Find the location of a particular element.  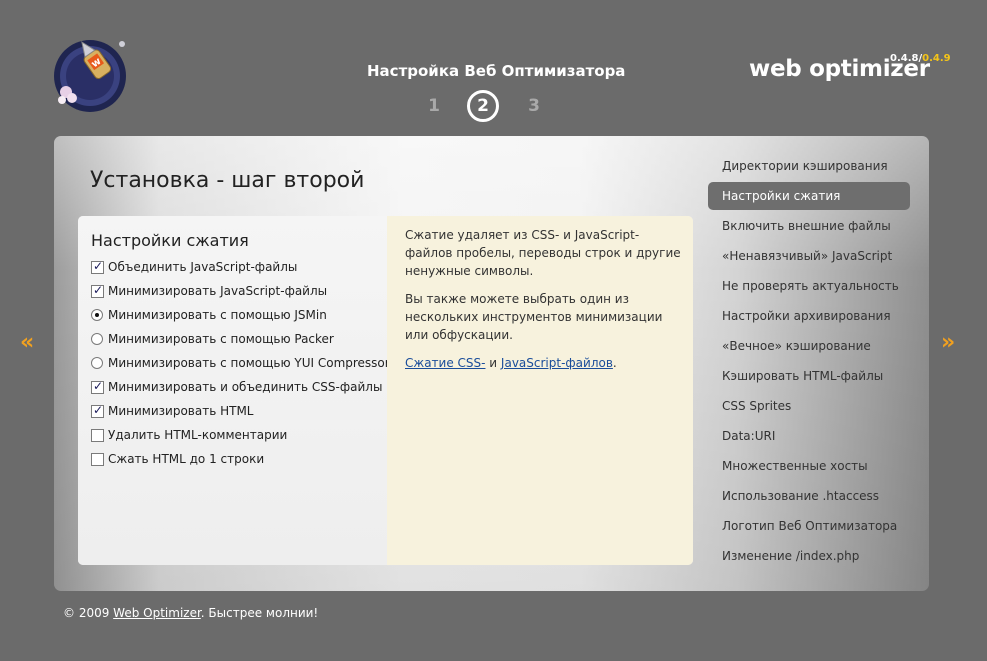

version-label: 0.4.8/0.4.9 is located at coordinates (920, 58).